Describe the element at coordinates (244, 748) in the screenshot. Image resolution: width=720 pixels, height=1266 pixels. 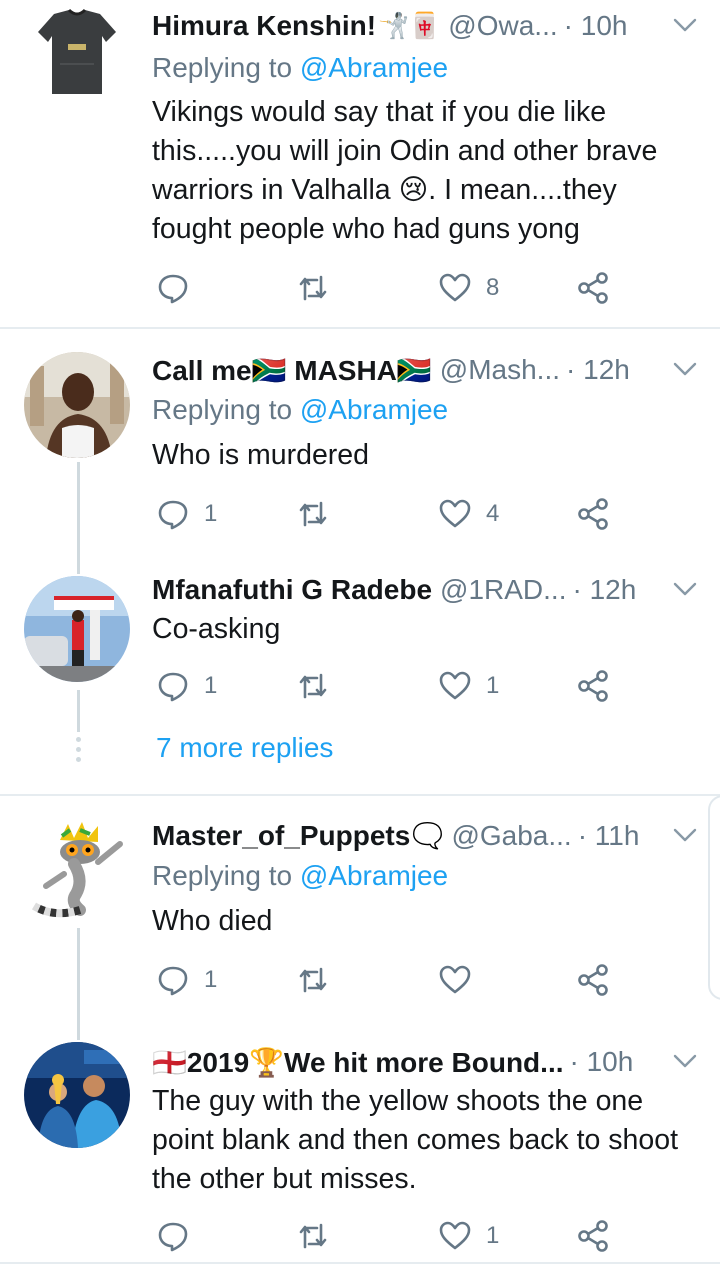
I see `more-replies-link: 7 more replies` at that location.